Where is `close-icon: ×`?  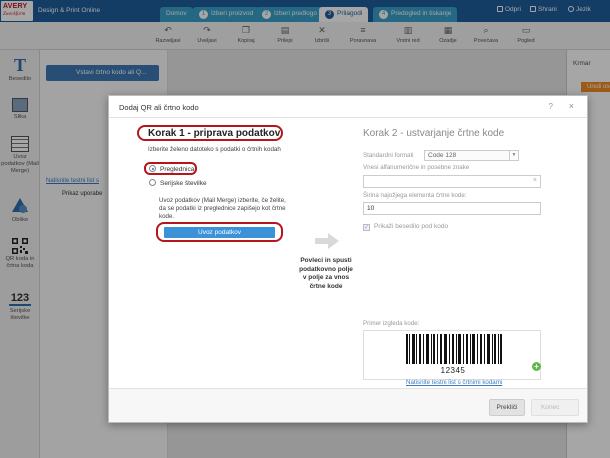
close-icon: × is located at coordinates (571, 106).